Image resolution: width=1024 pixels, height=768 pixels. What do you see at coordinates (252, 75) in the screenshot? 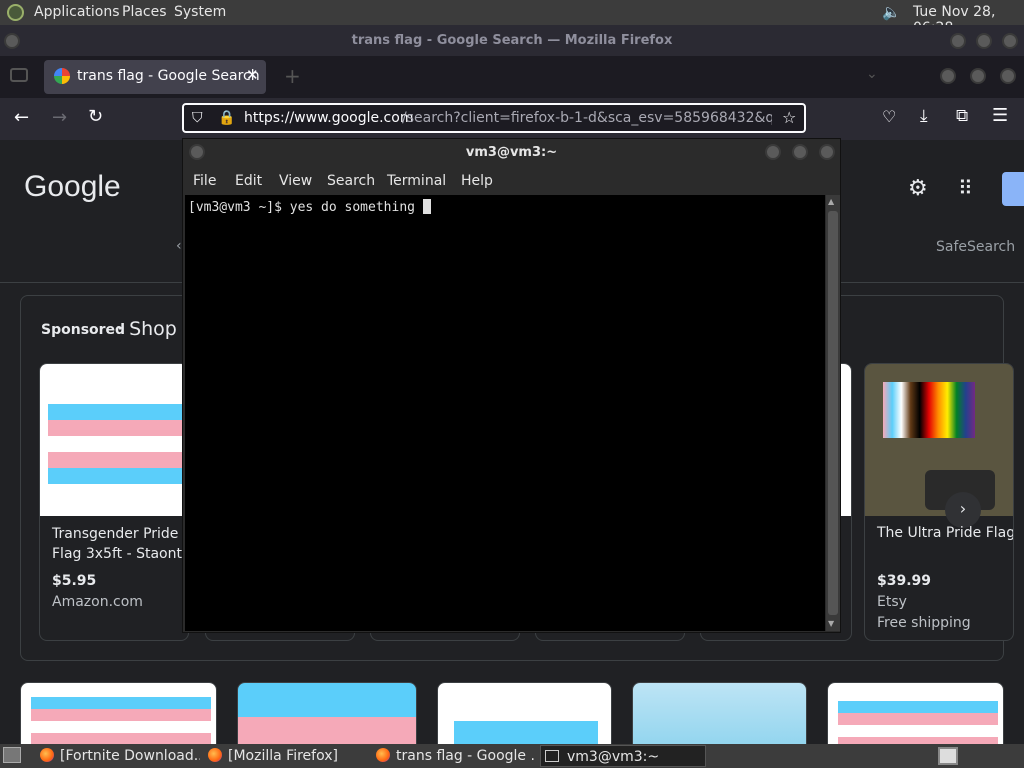
I see `tab-close-x-icon: ✕` at bounding box center [252, 75].